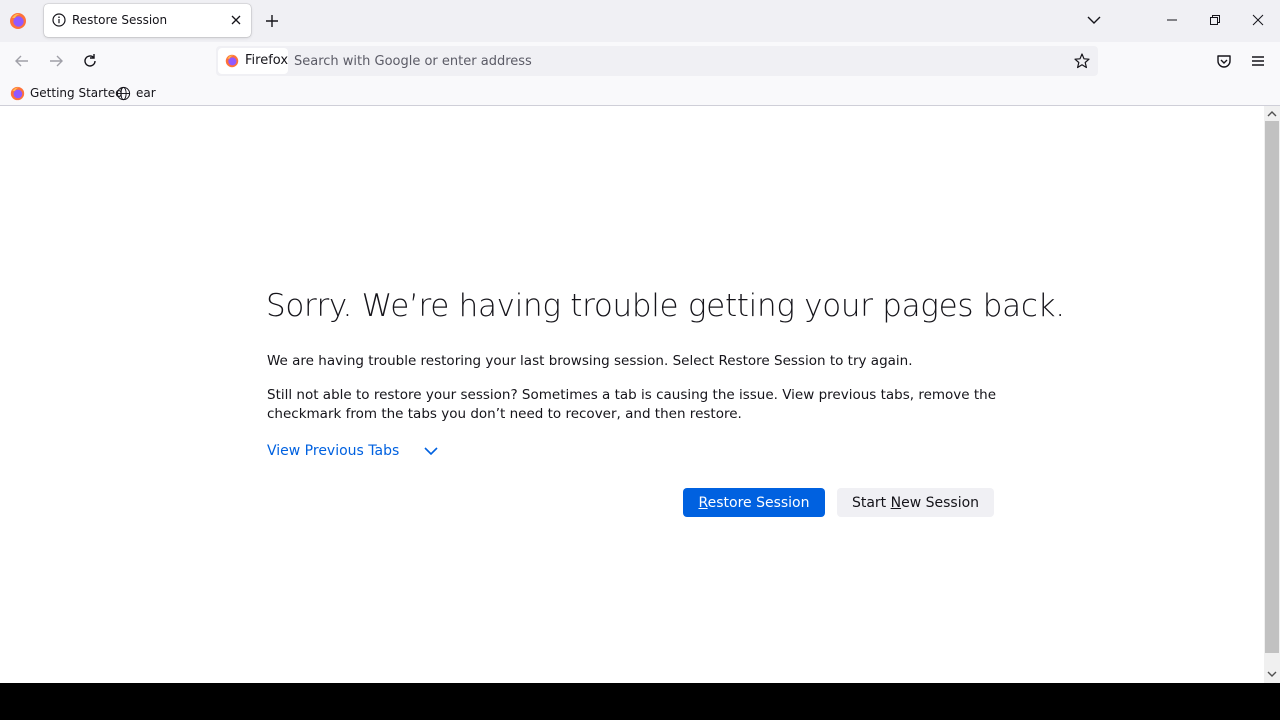  Describe the element at coordinates (896, 502) in the screenshot. I see `accesskey-letter: N` at that location.